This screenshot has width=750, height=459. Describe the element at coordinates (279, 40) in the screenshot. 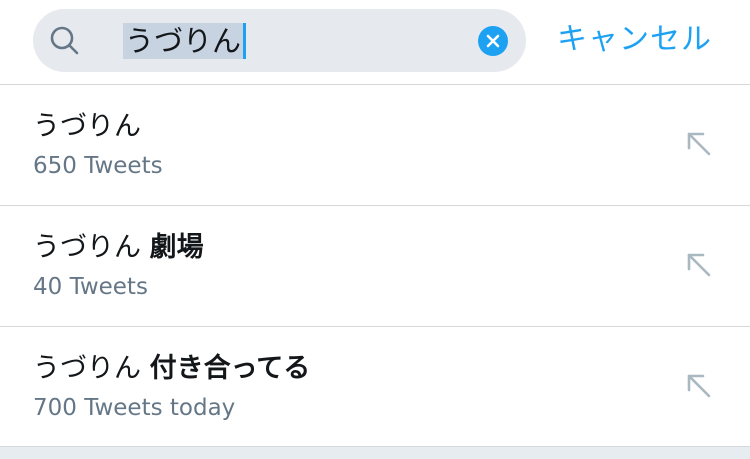

I see `search-bar: うづりん` at that location.